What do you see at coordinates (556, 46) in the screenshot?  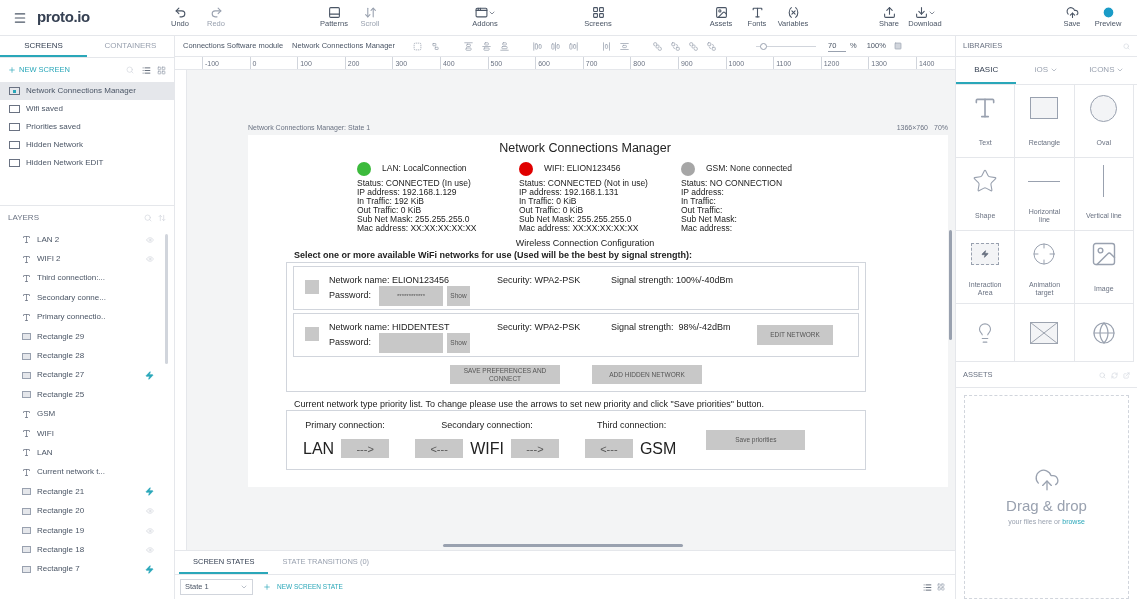 I see `align-center-icon` at bounding box center [556, 46].